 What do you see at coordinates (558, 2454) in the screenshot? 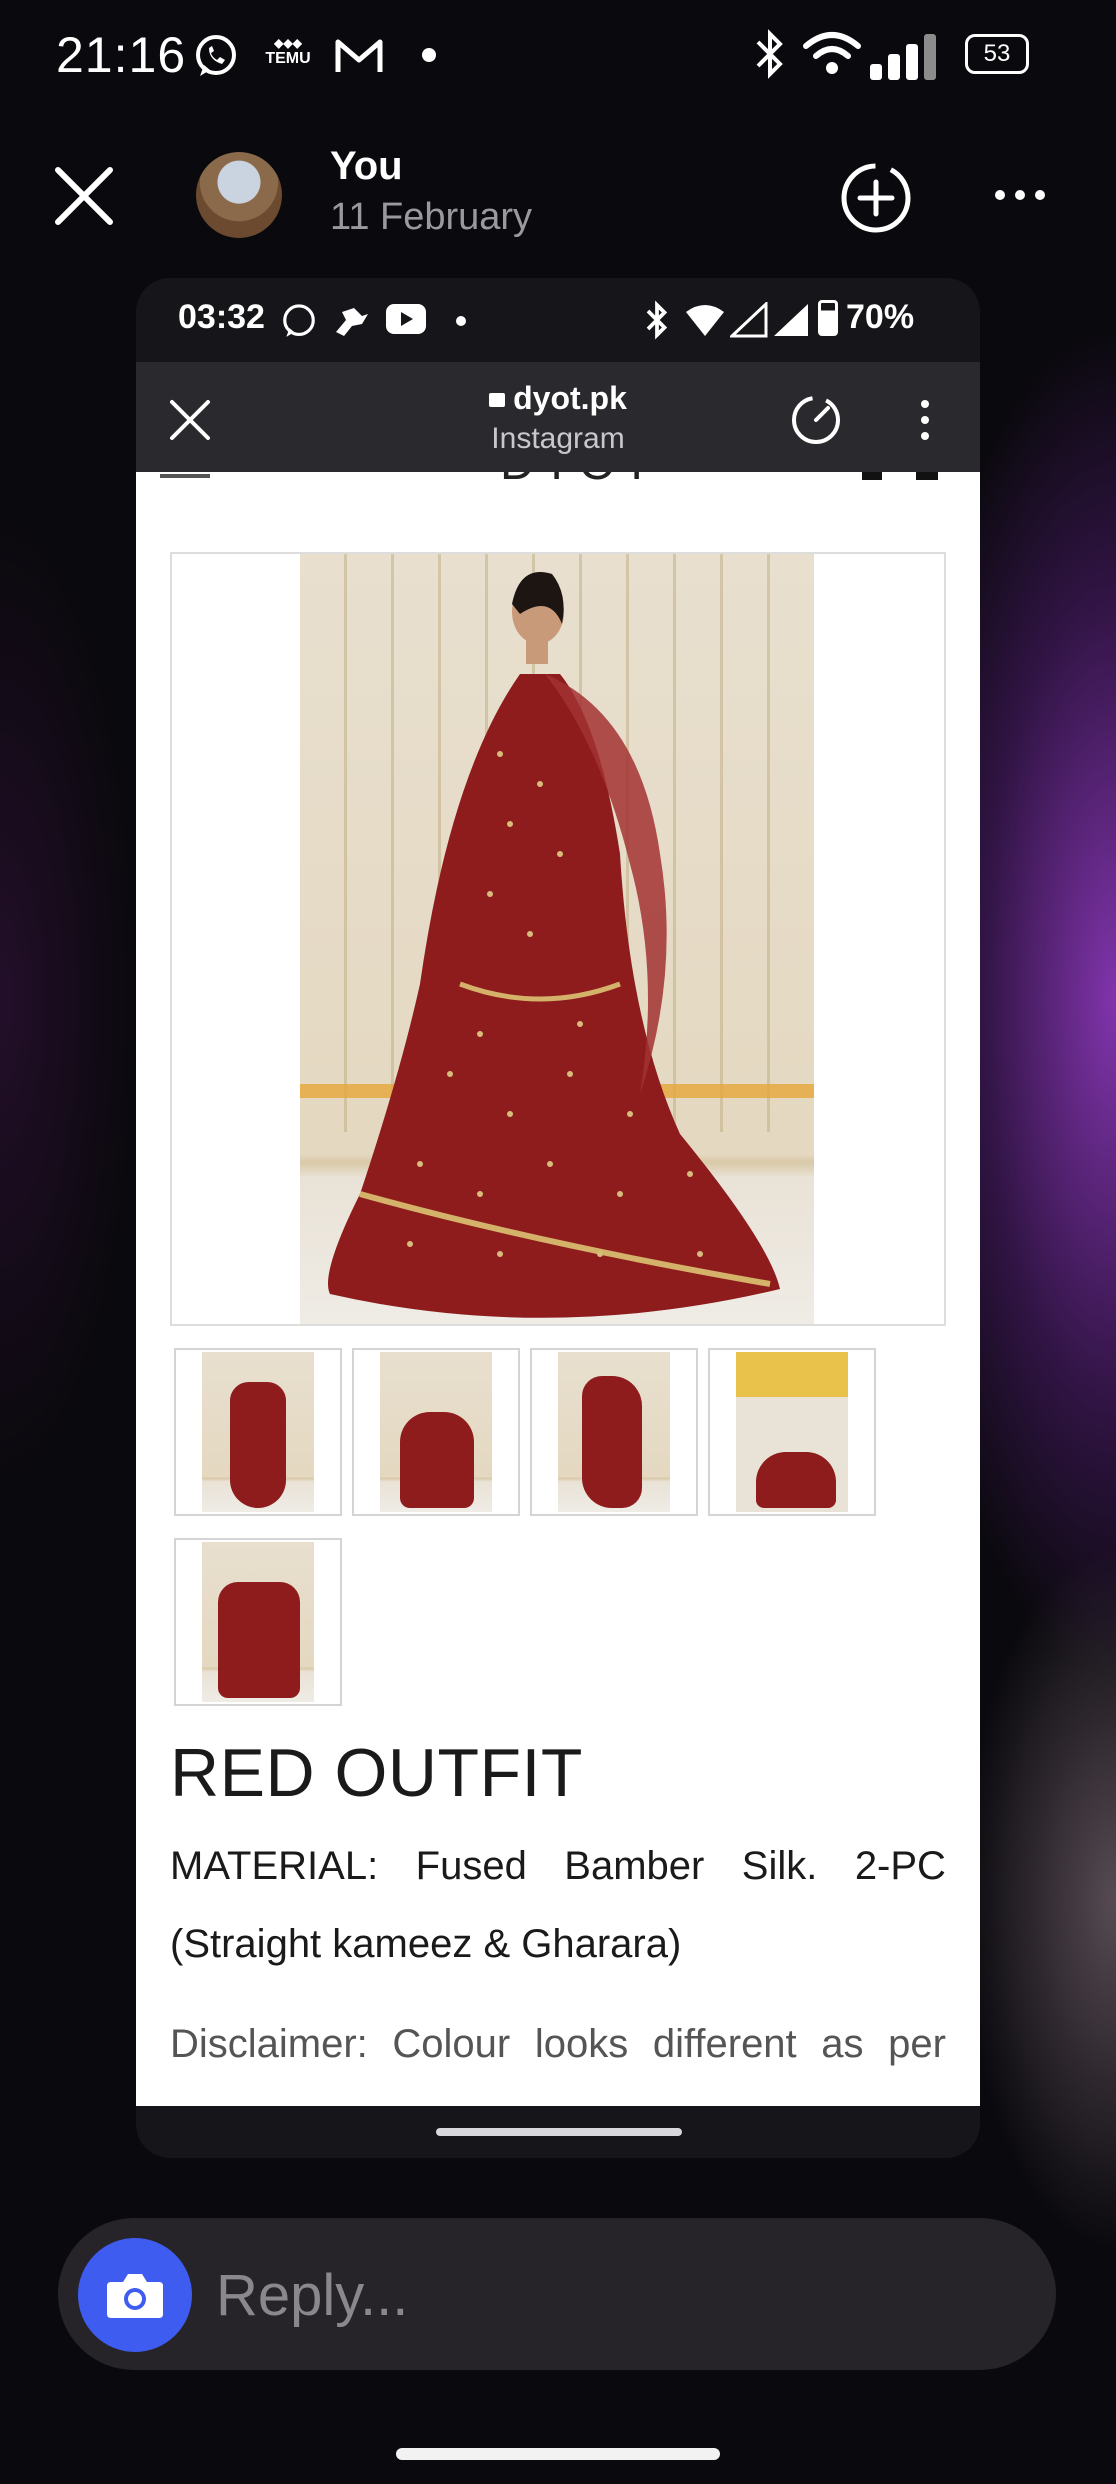
I see `home-indicator` at bounding box center [558, 2454].